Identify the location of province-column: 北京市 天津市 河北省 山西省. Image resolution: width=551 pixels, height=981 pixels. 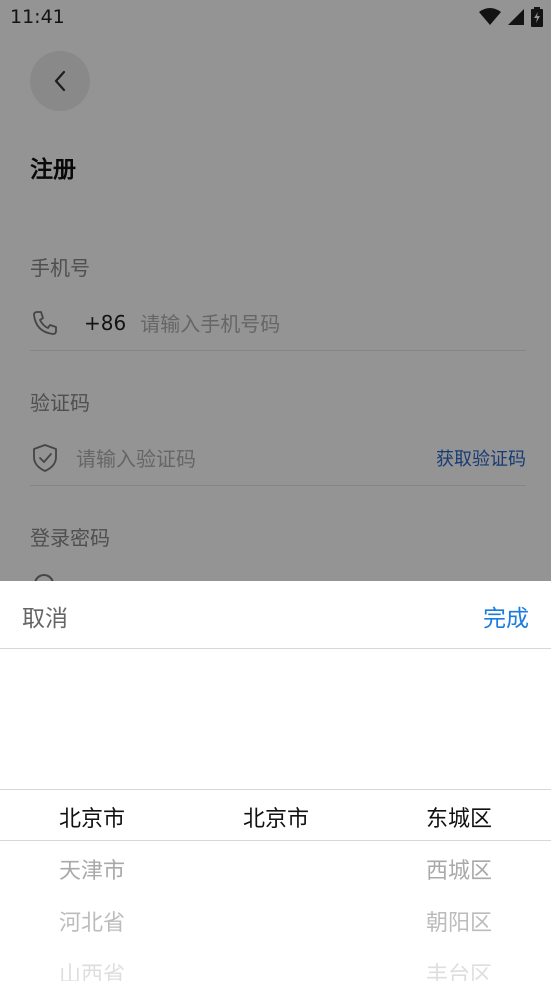
(92, 815).